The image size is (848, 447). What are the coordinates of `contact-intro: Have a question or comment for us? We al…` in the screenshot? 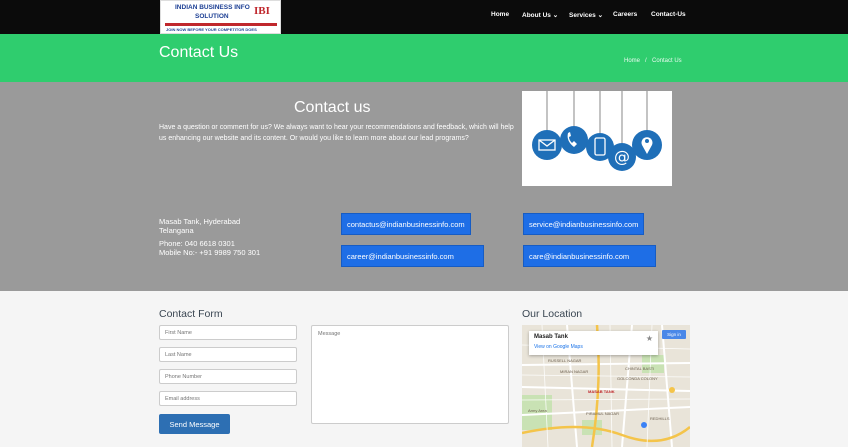 It's located at (336, 133).